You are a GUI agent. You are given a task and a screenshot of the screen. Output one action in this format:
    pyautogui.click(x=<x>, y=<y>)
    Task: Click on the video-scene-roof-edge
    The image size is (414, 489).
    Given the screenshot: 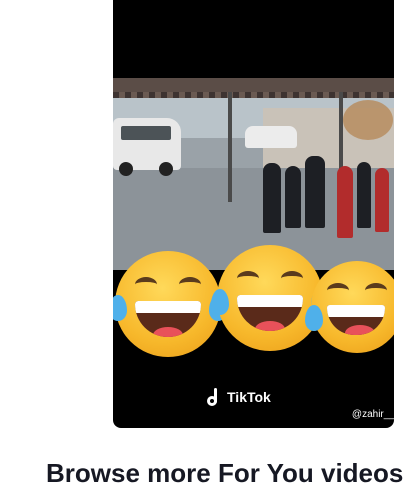 What is the action you would take?
    pyautogui.click(x=253, y=95)
    